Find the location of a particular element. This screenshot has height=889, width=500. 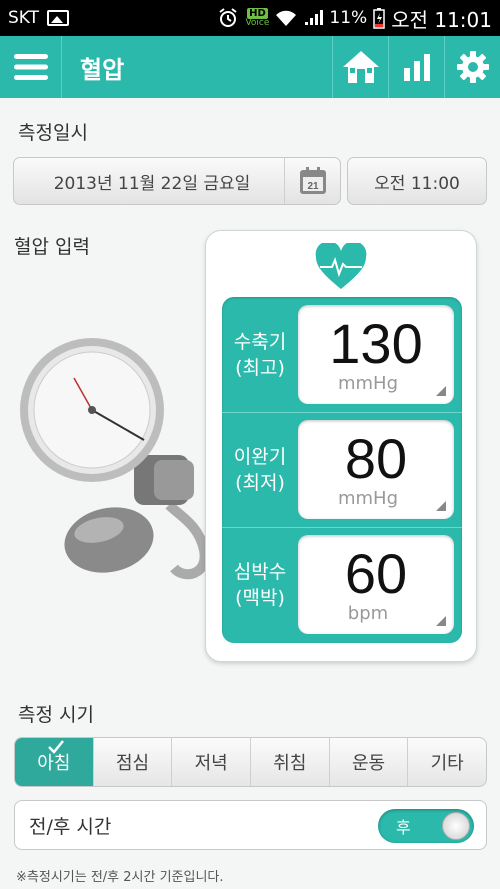

diastolic-input: 80 mmHg is located at coordinates (376, 469).